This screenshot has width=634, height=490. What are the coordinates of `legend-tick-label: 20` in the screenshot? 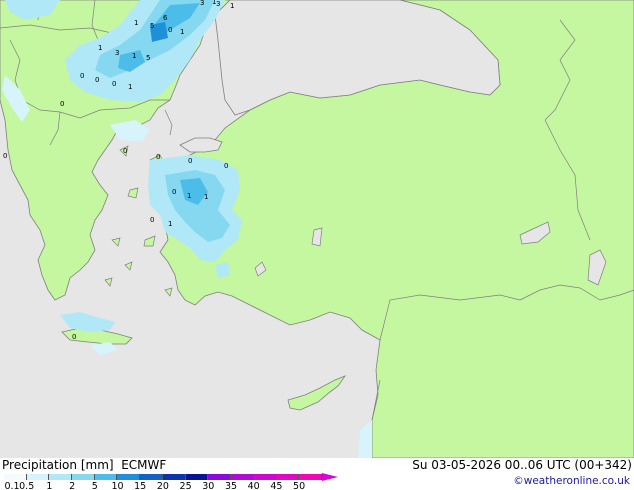 It's located at (162, 485).